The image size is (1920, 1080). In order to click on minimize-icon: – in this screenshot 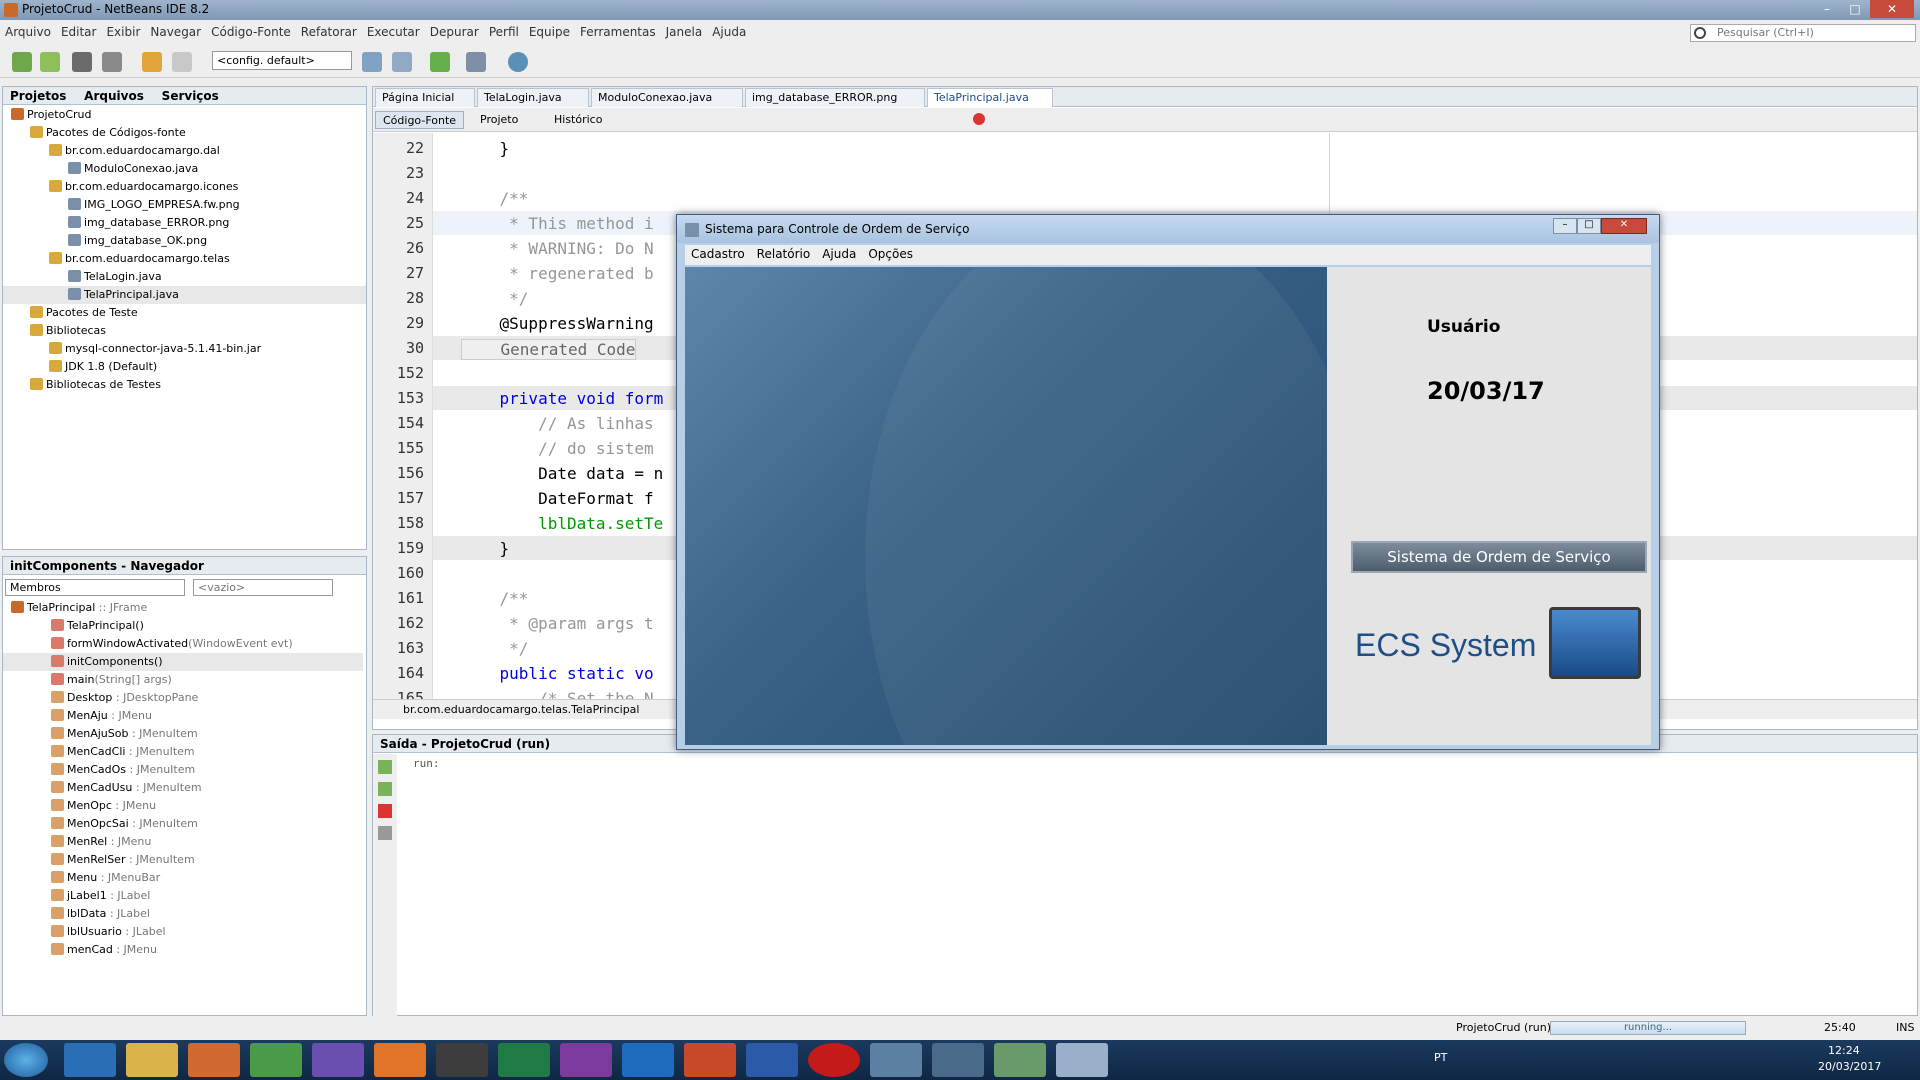, I will do `click(1827, 9)`.